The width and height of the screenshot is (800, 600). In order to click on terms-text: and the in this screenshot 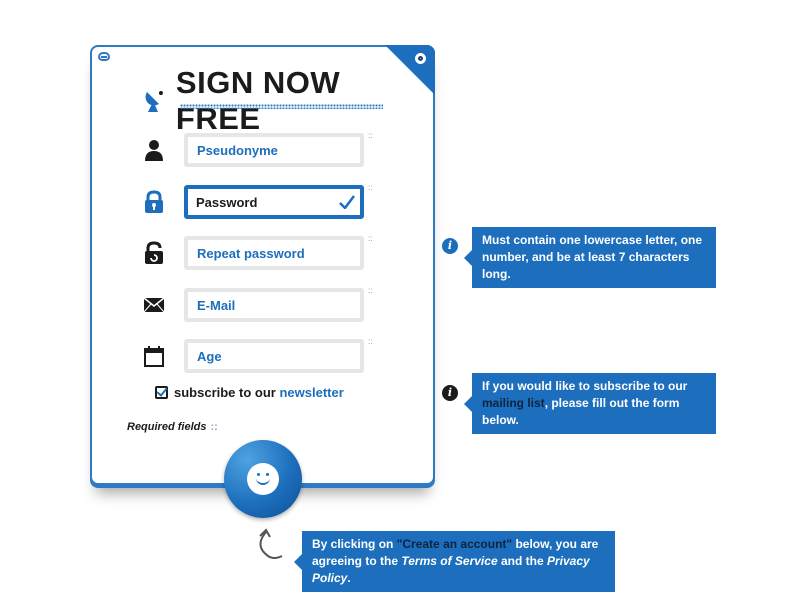, I will do `click(522, 561)`.